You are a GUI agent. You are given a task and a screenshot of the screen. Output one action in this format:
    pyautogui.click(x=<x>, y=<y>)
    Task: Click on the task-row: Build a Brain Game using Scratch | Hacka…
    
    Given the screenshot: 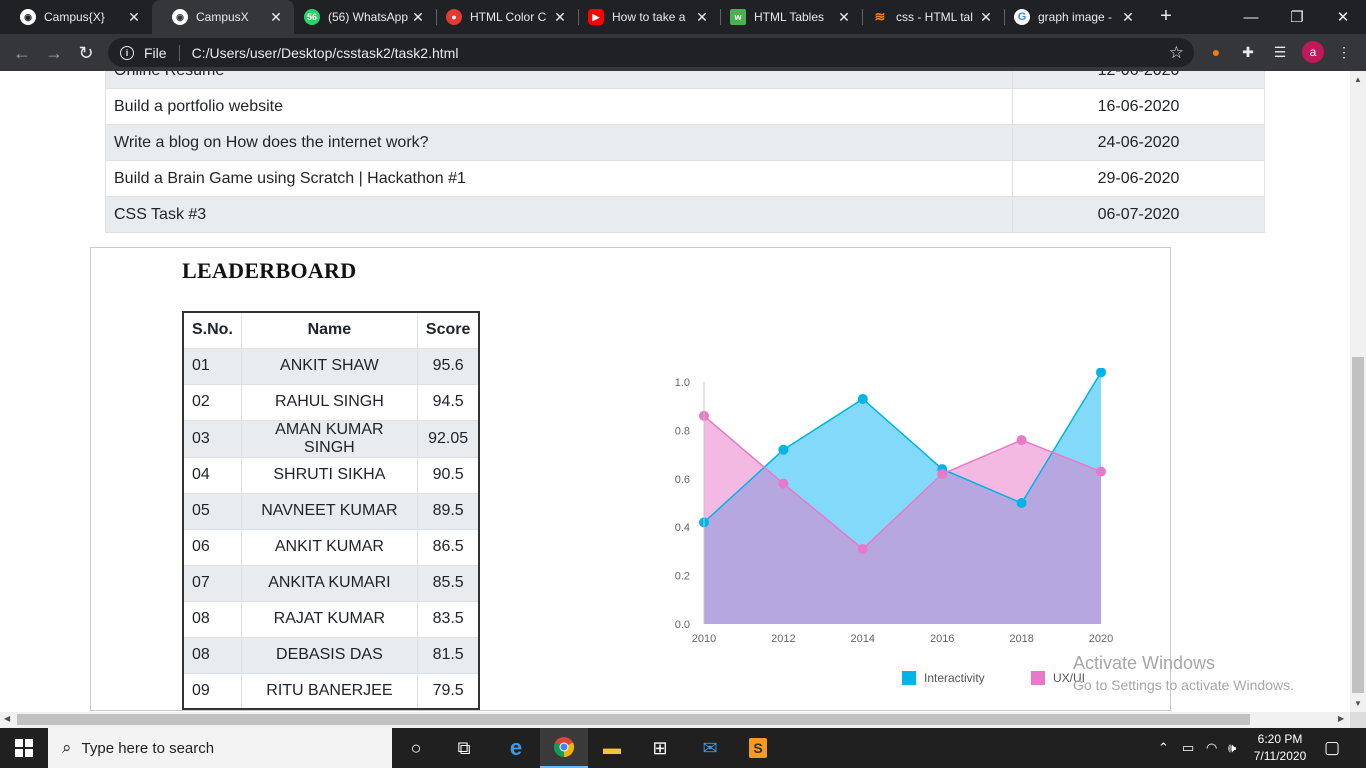 What is the action you would take?
    pyautogui.click(x=685, y=178)
    